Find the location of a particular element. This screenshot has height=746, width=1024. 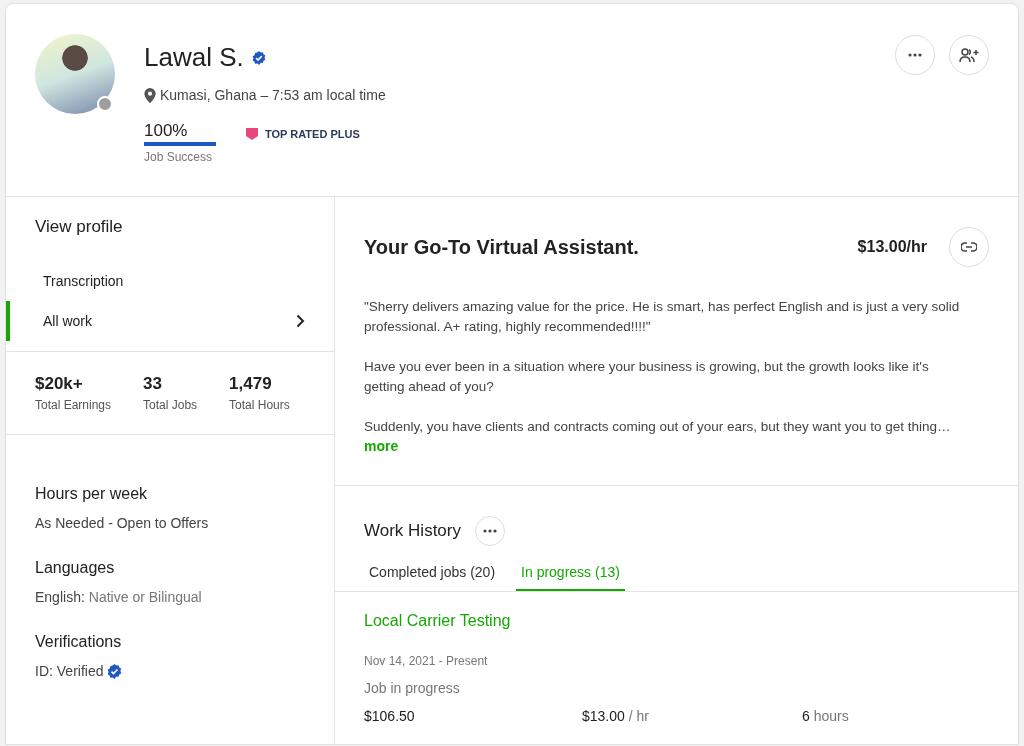

top-rated-label: TOP RATED PLUS is located at coordinates (312, 134).